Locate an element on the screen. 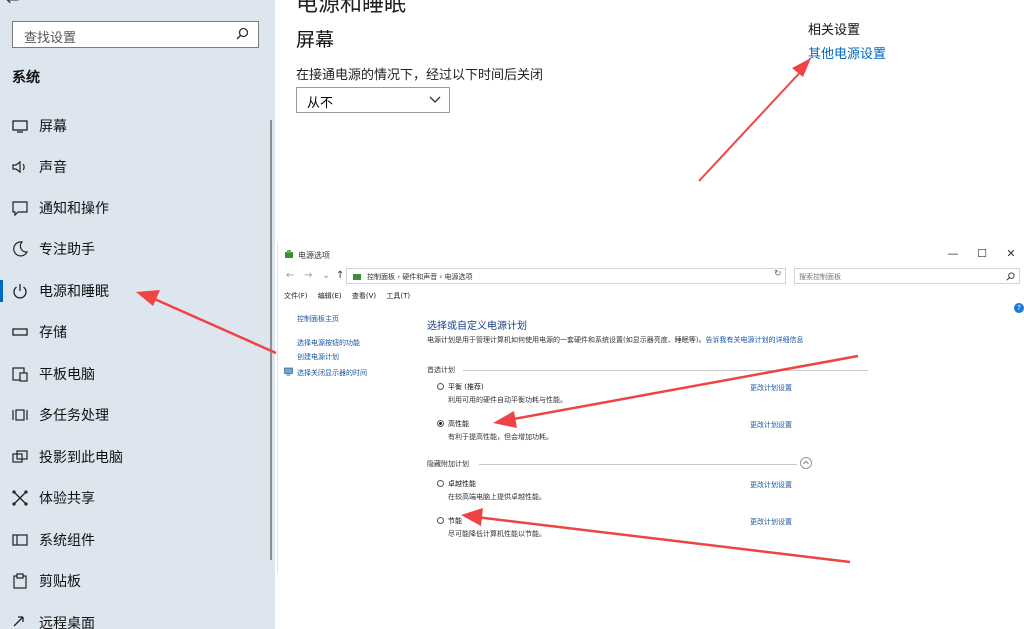 The height and width of the screenshot is (629, 1024). power-icon is located at coordinates (20, 291).